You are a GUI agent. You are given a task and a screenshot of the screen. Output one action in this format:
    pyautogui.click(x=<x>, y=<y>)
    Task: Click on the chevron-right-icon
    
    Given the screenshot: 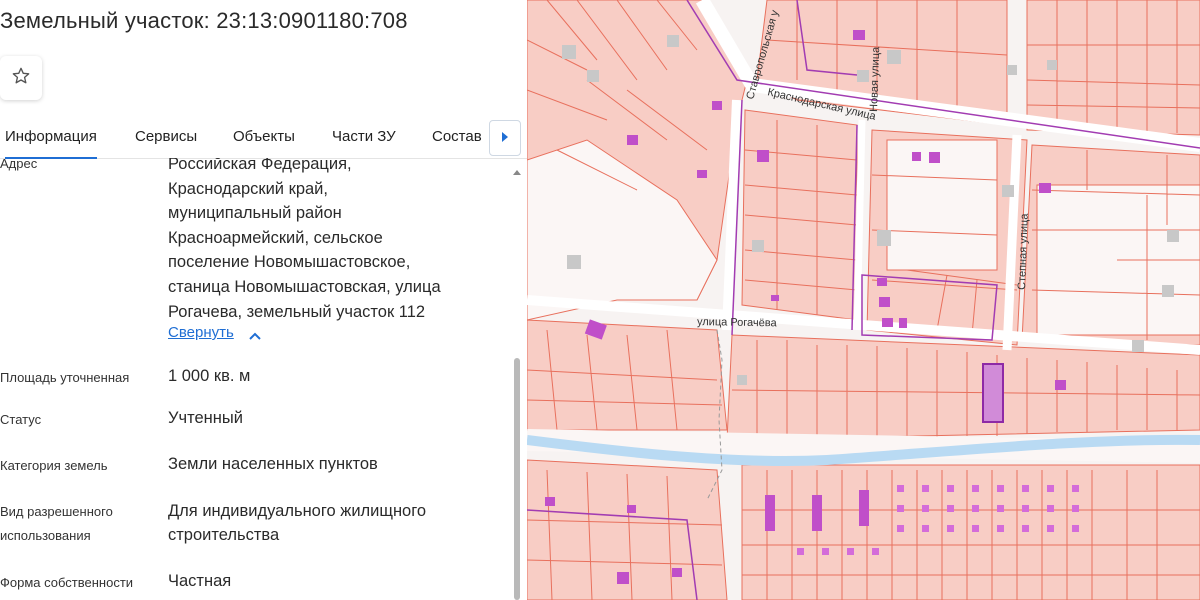 What is the action you would take?
    pyautogui.click(x=505, y=138)
    